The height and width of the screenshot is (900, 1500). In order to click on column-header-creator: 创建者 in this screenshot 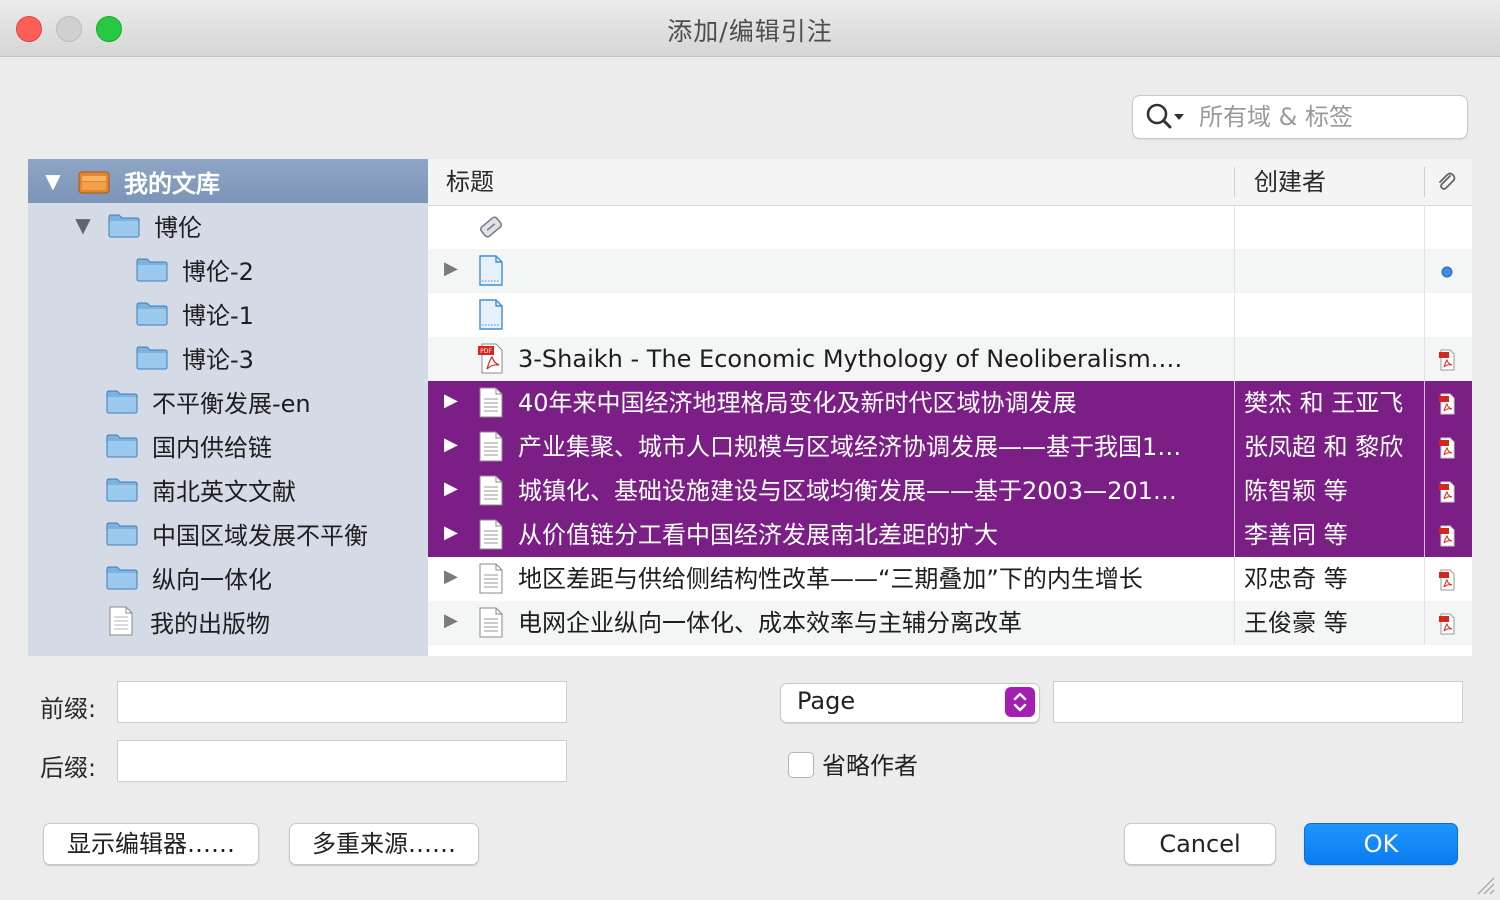, I will do `click(1290, 182)`.